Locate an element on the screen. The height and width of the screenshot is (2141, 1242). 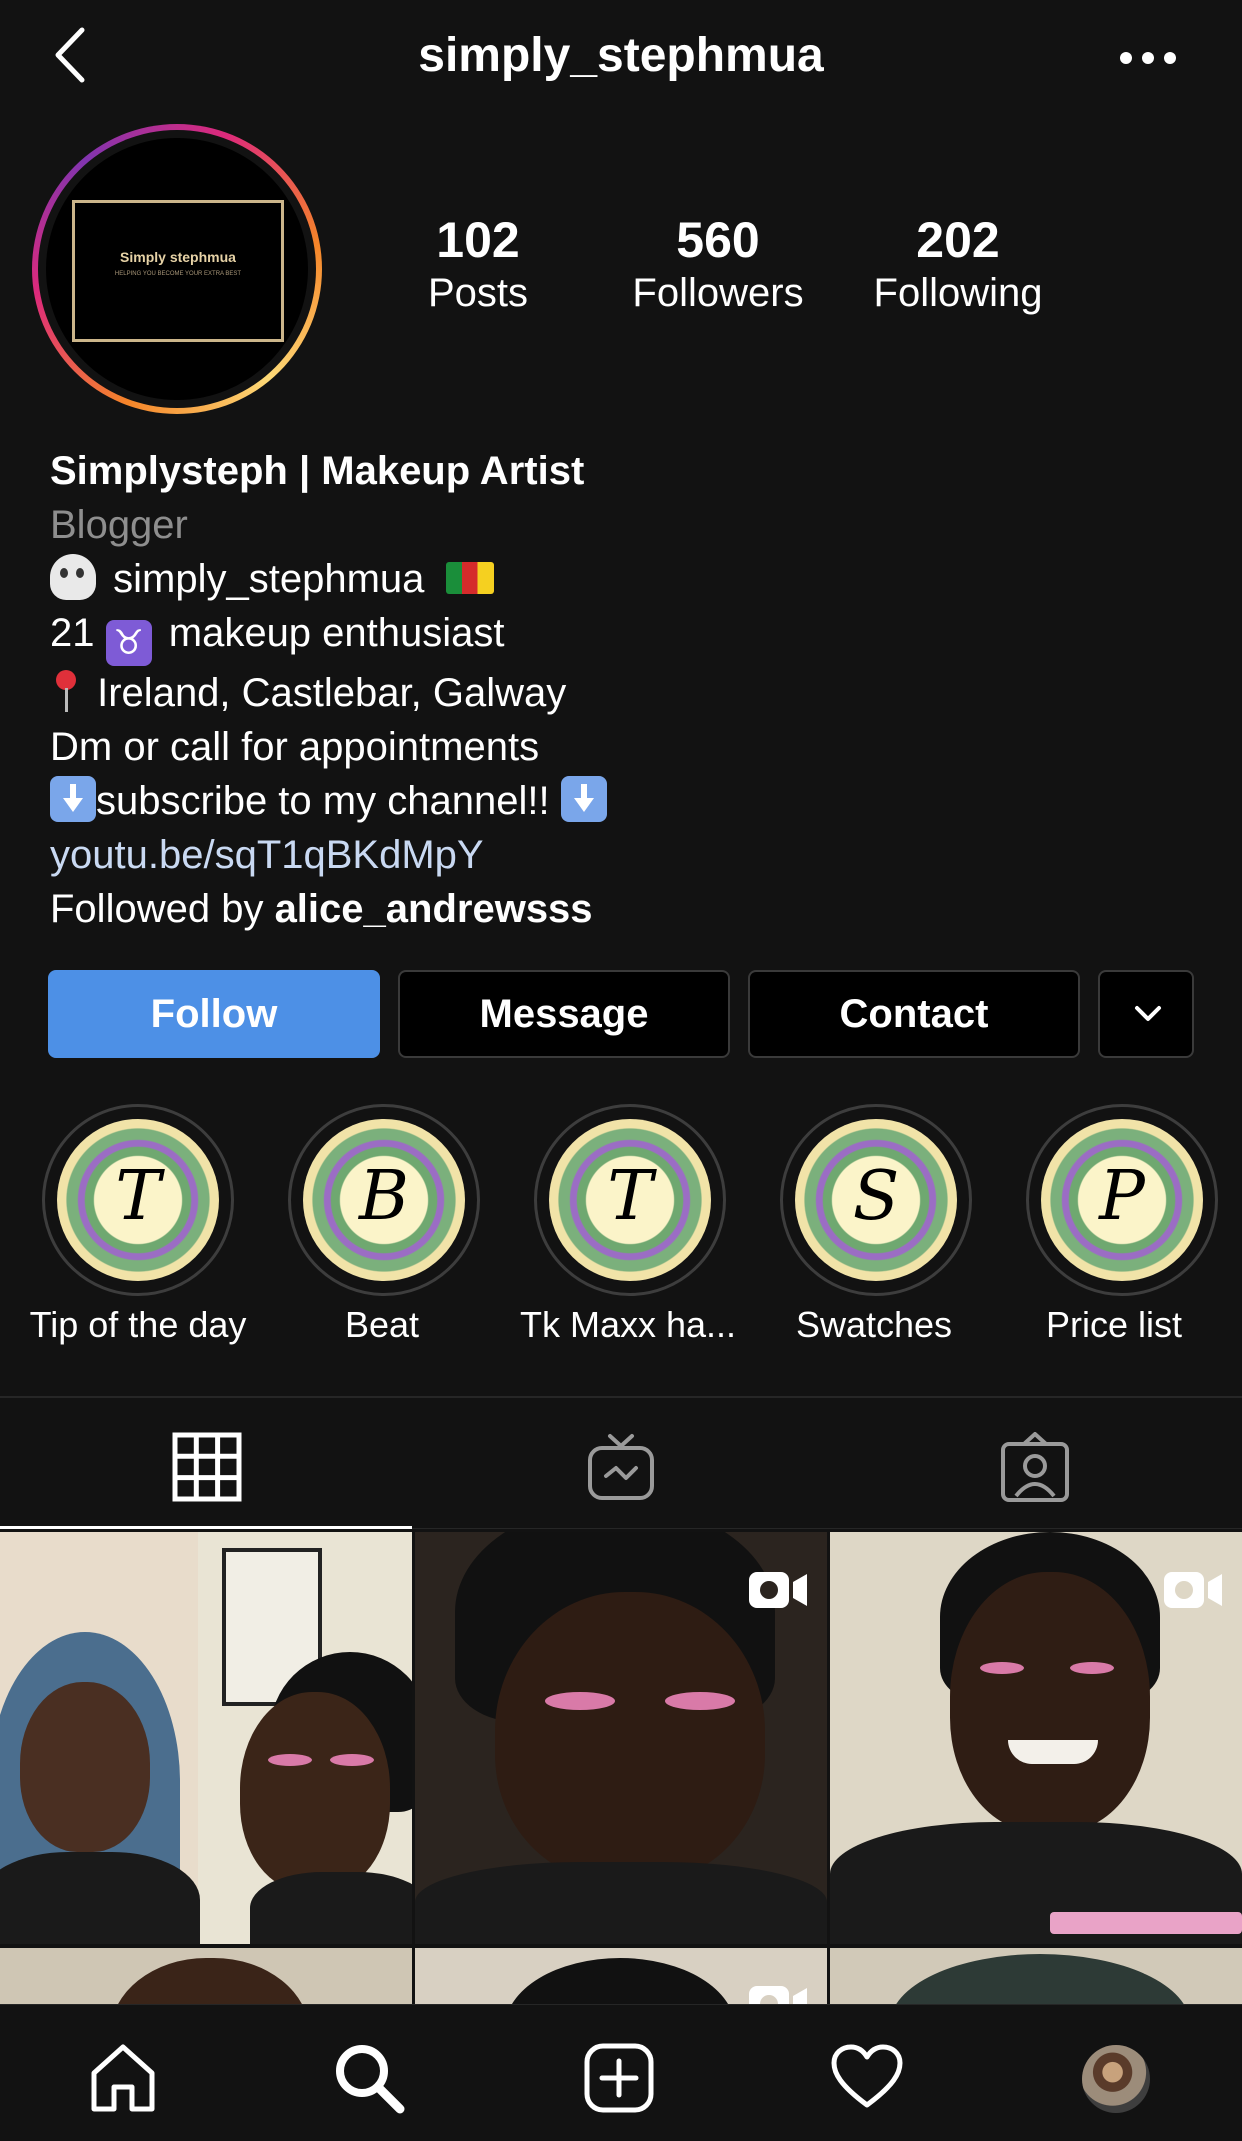
profile-username-title: simply_stephmua is located at coordinates (621, 55).